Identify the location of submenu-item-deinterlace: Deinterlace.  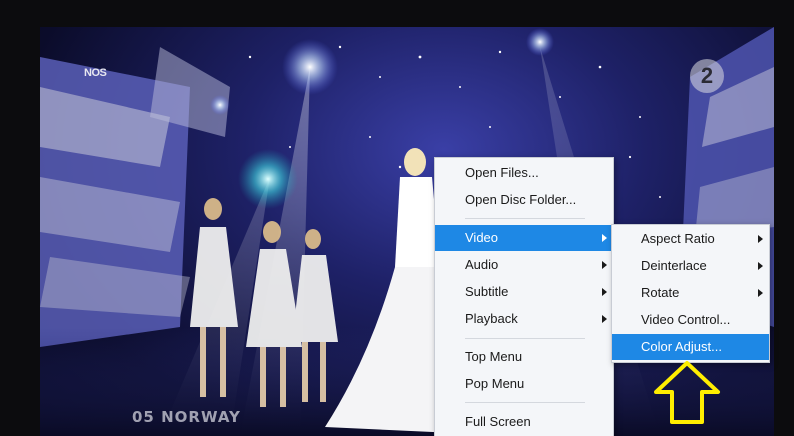
(690, 266).